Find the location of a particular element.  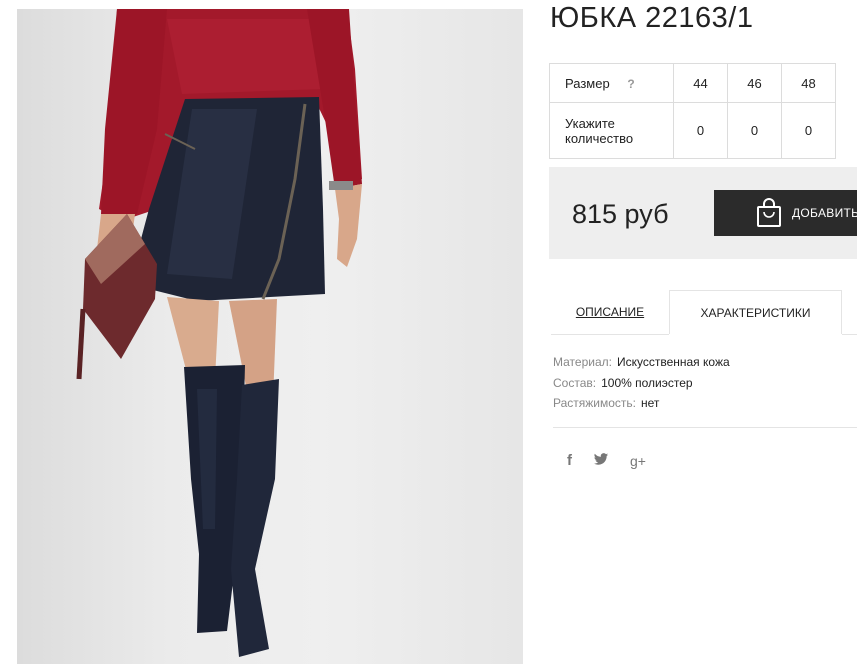

divider is located at coordinates (705, 427).